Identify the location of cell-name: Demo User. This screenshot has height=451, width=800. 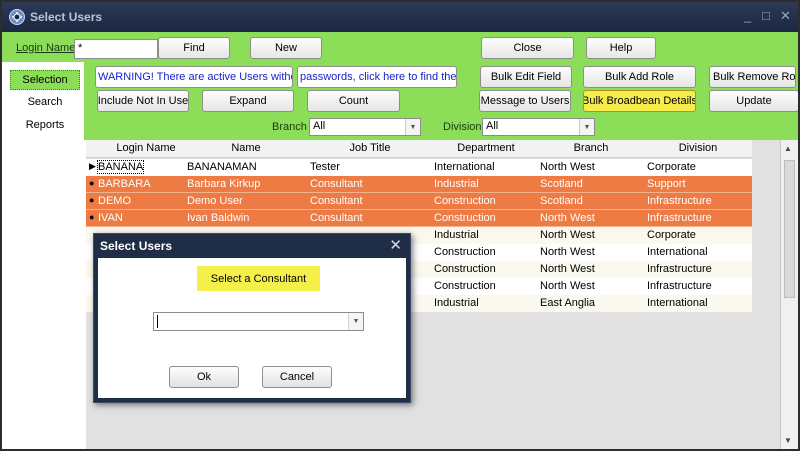
(215, 201).